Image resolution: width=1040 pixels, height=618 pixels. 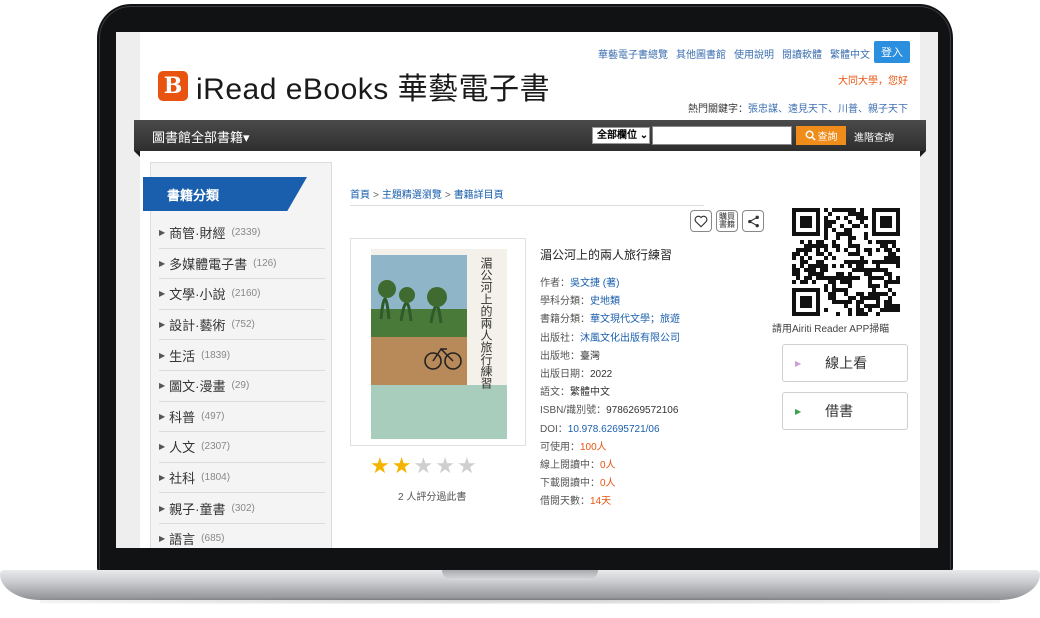 What do you see at coordinates (828, 109) in the screenshot?
I see `hot-keywords-links: 張忠謀、遠見天下、川普、親子天下` at bounding box center [828, 109].